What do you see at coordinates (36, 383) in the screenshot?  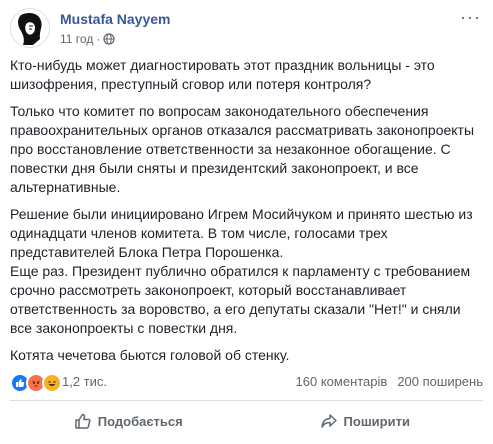 I see `reaction-icons` at bounding box center [36, 383].